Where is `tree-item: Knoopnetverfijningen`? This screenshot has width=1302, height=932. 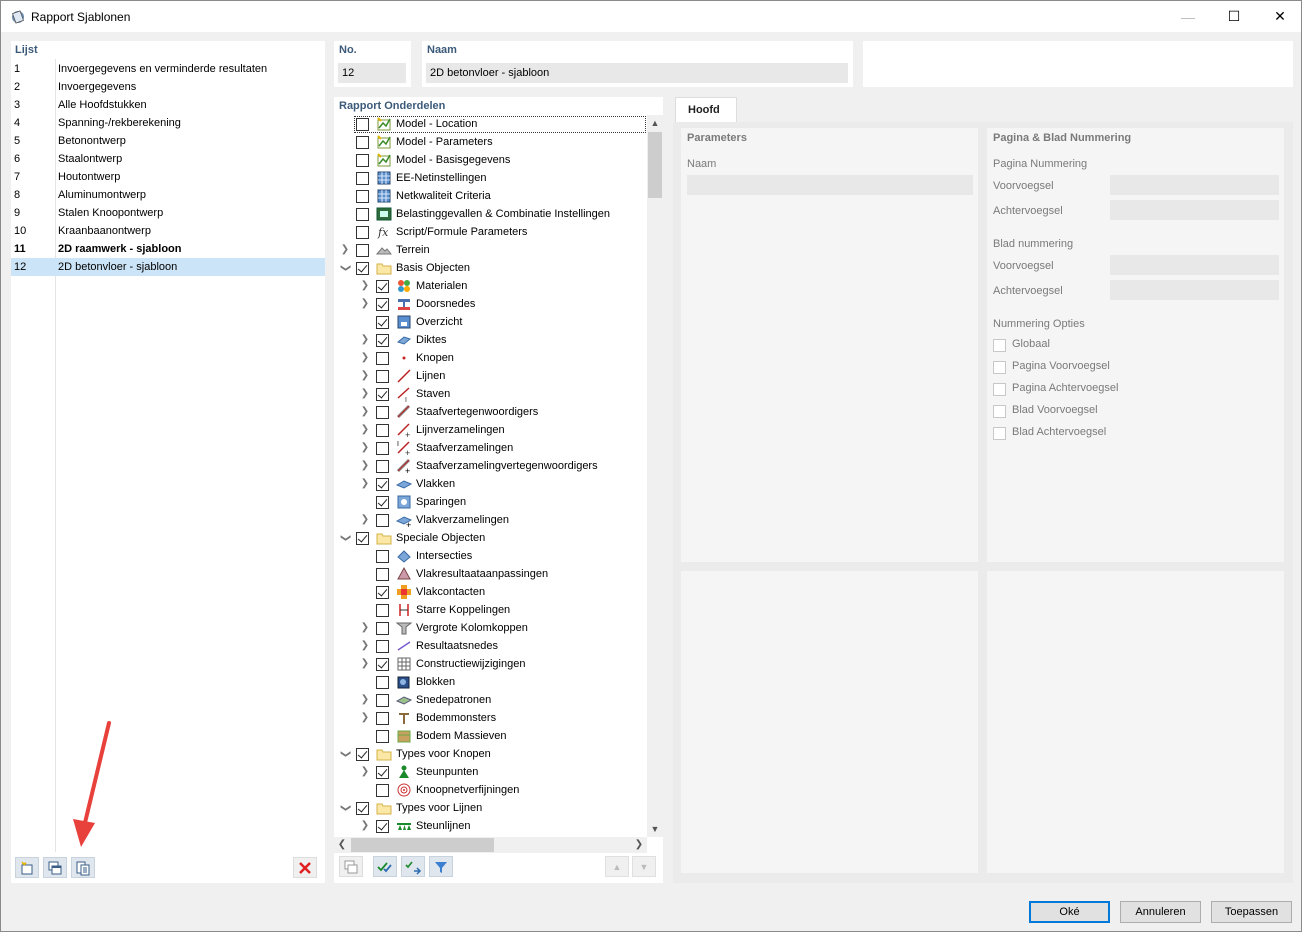
tree-item: Knoopnetverfijningen is located at coordinates (490, 790).